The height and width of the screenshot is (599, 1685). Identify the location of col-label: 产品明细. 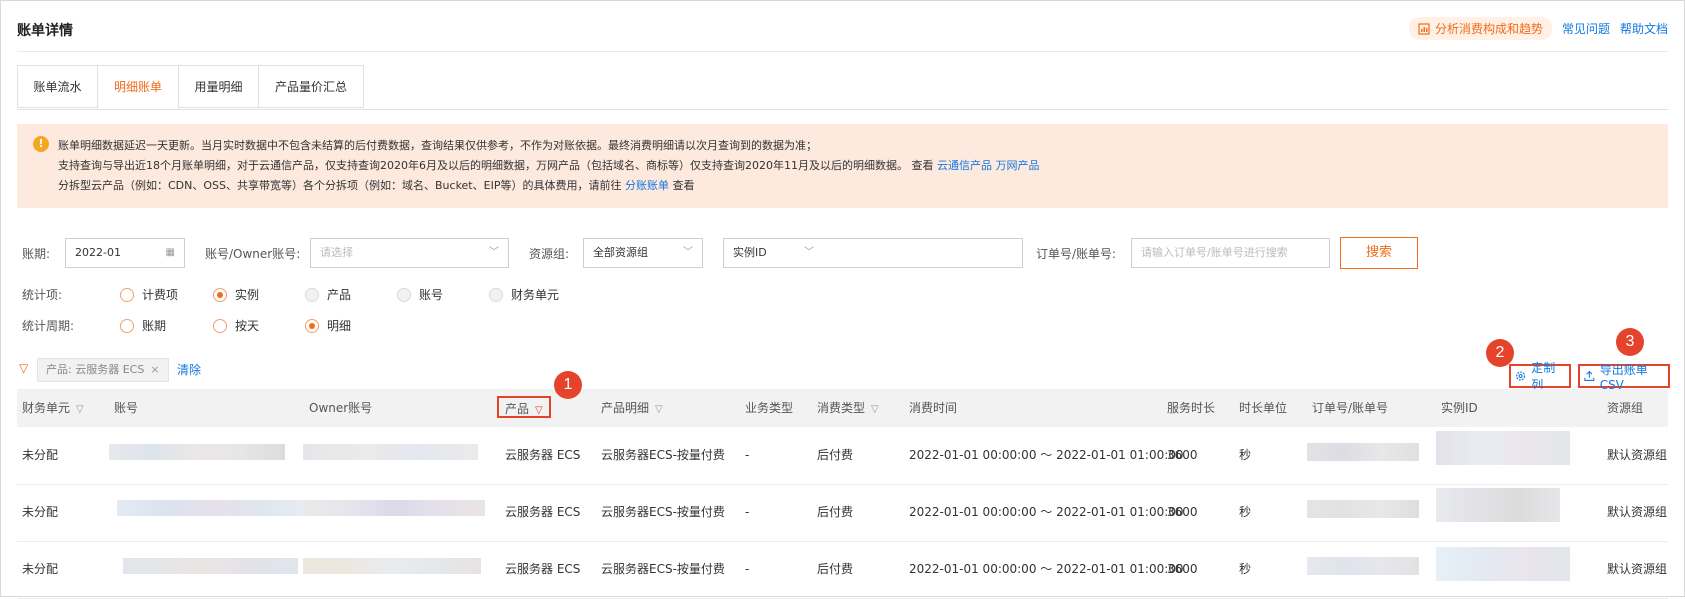
(625, 408).